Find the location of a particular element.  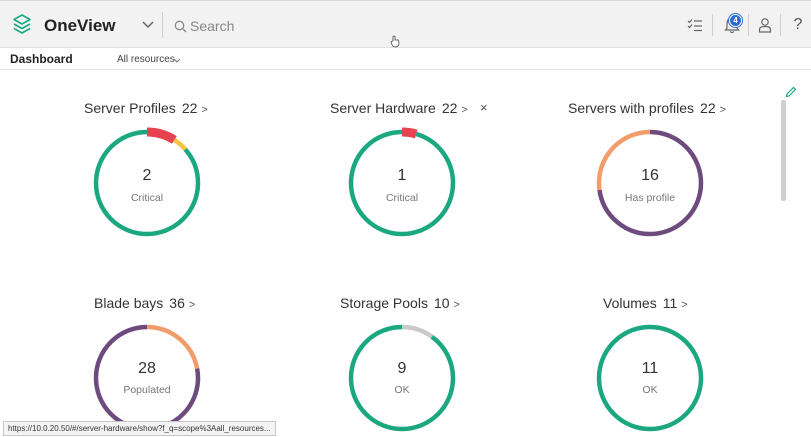

card-title-text: Volumes is located at coordinates (630, 303).